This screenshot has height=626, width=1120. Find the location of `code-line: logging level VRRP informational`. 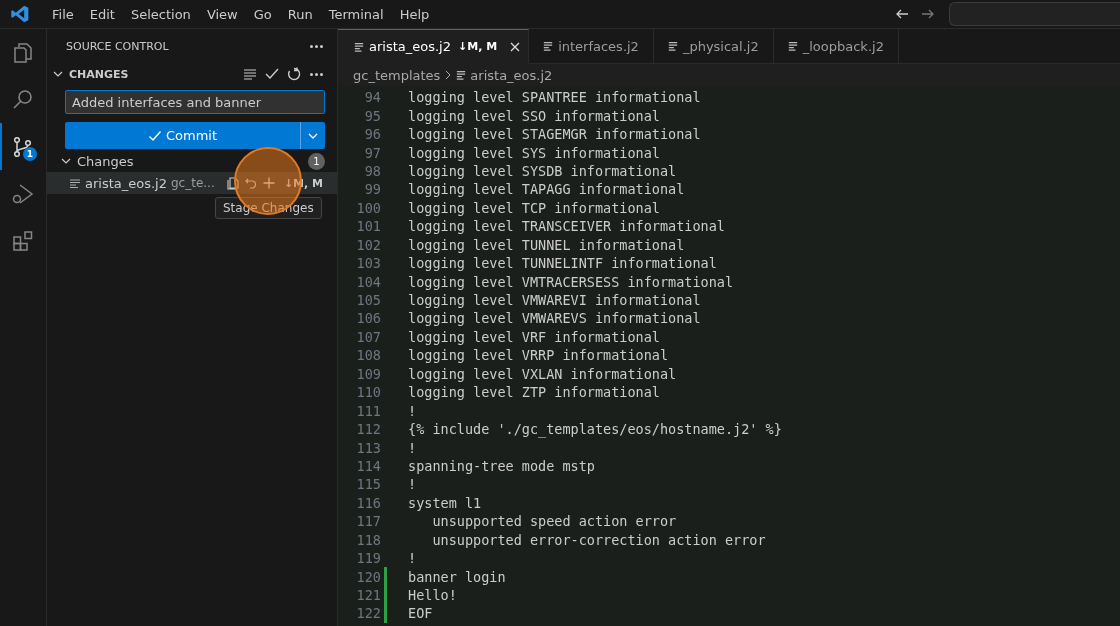

code-line: logging level VRRP informational is located at coordinates (538, 355).